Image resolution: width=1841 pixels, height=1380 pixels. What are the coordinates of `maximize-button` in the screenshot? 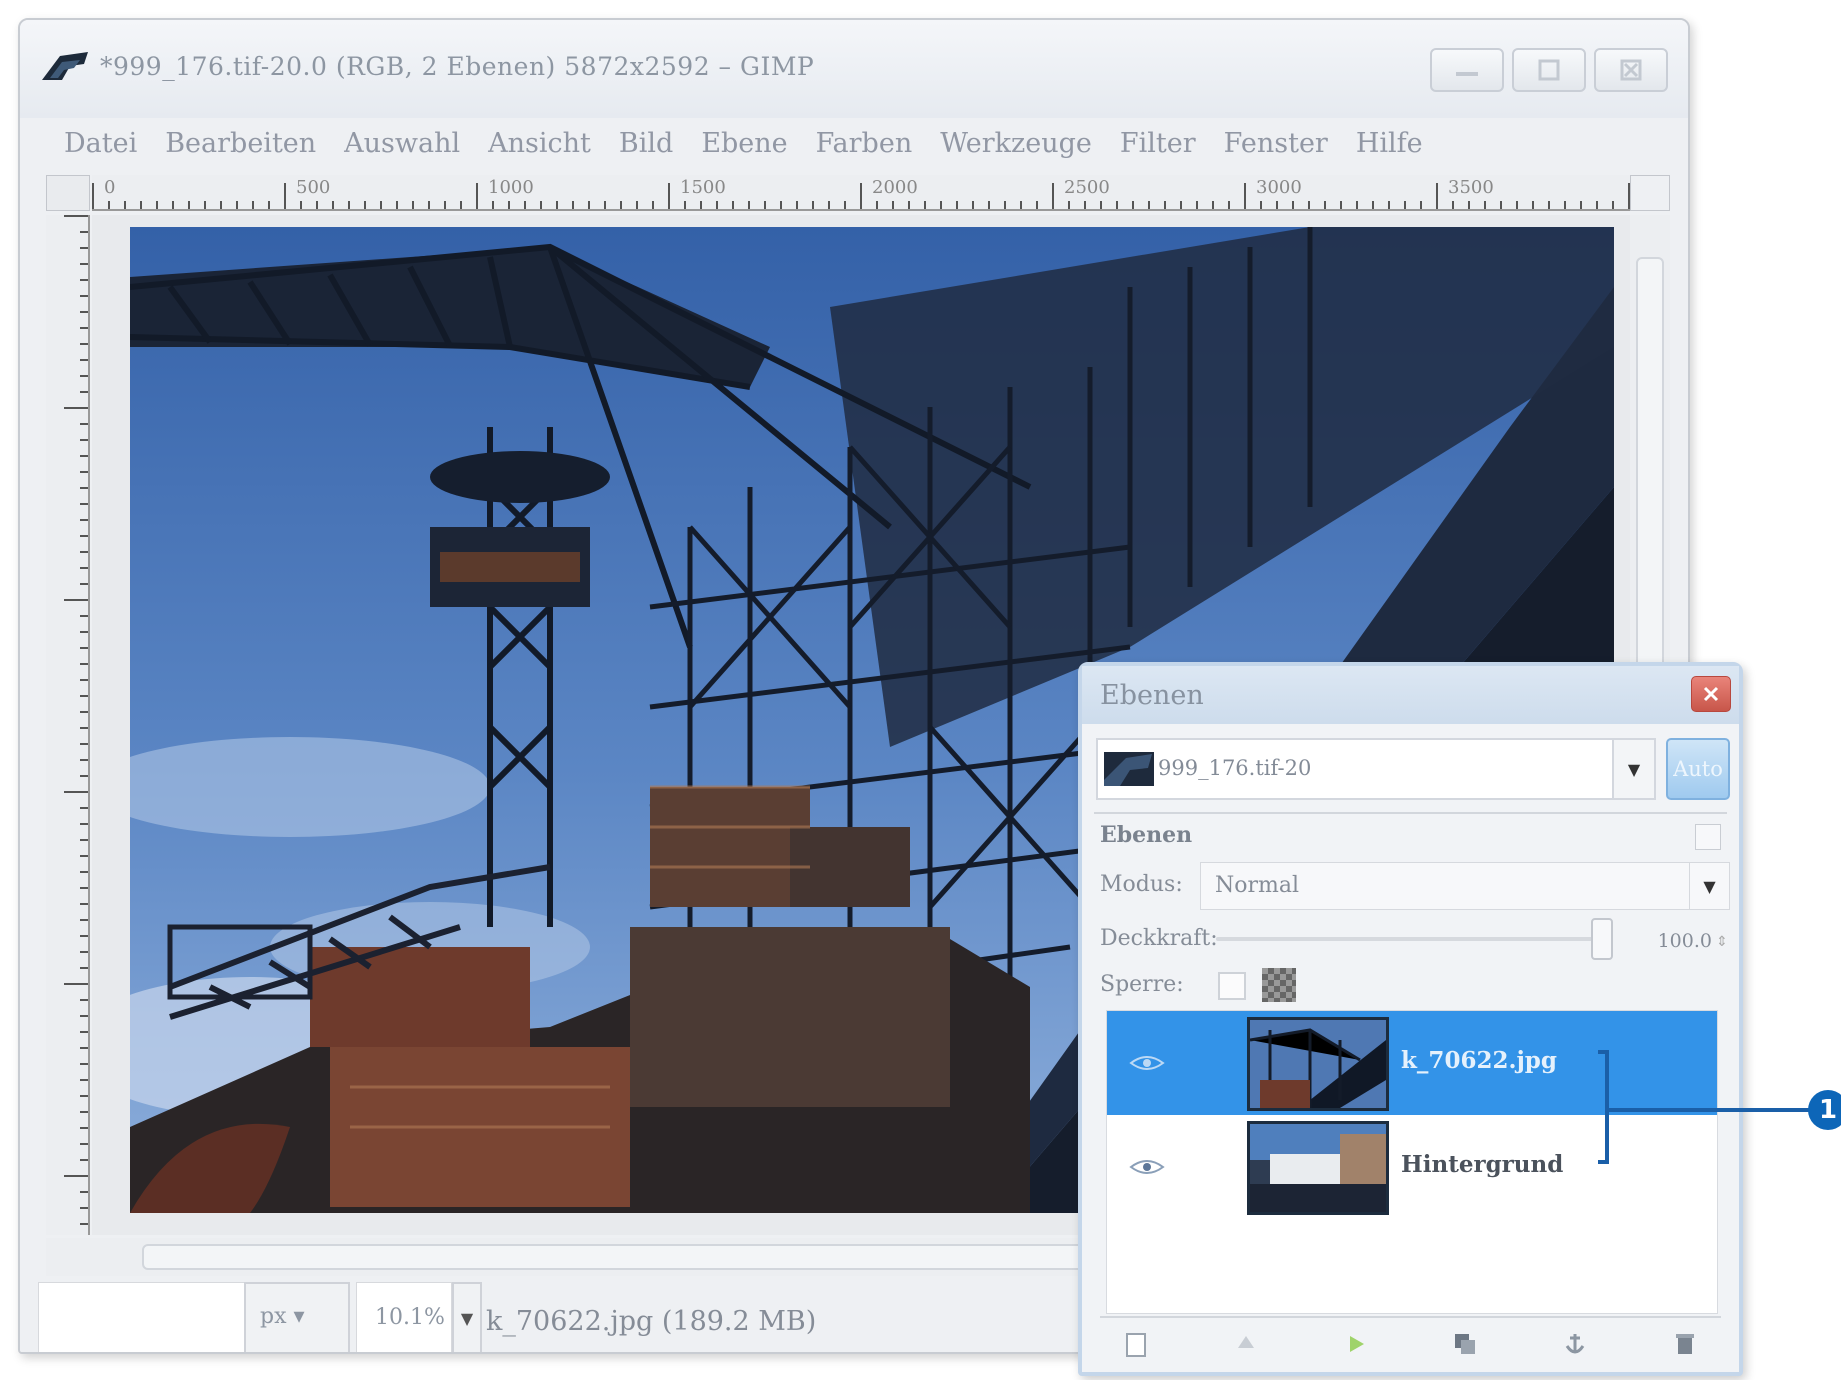 It's located at (1549, 70).